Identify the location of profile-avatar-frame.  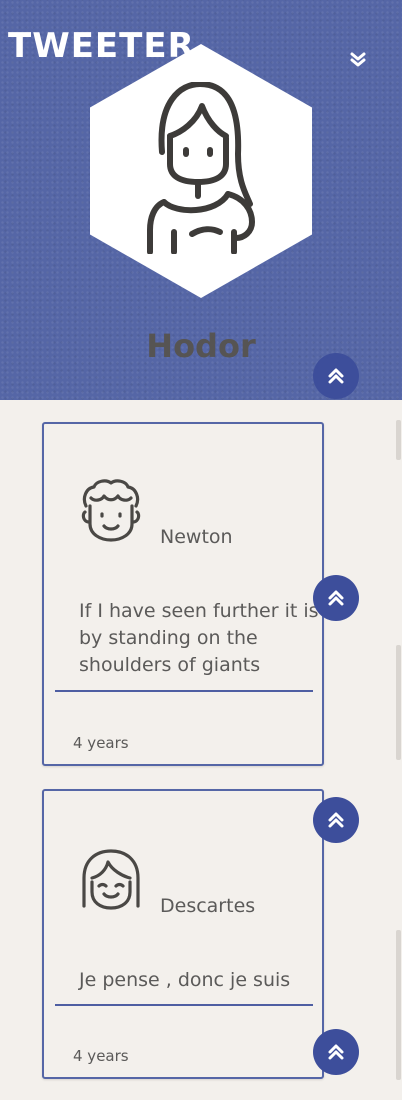
(201, 171).